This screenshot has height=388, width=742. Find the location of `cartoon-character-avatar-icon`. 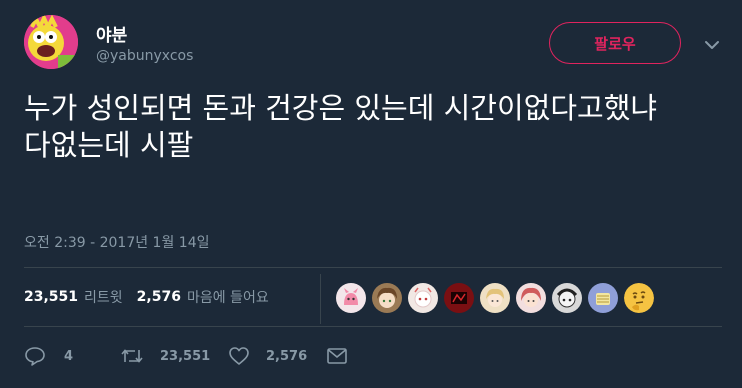

cartoon-character-avatar-icon is located at coordinates (51, 42).